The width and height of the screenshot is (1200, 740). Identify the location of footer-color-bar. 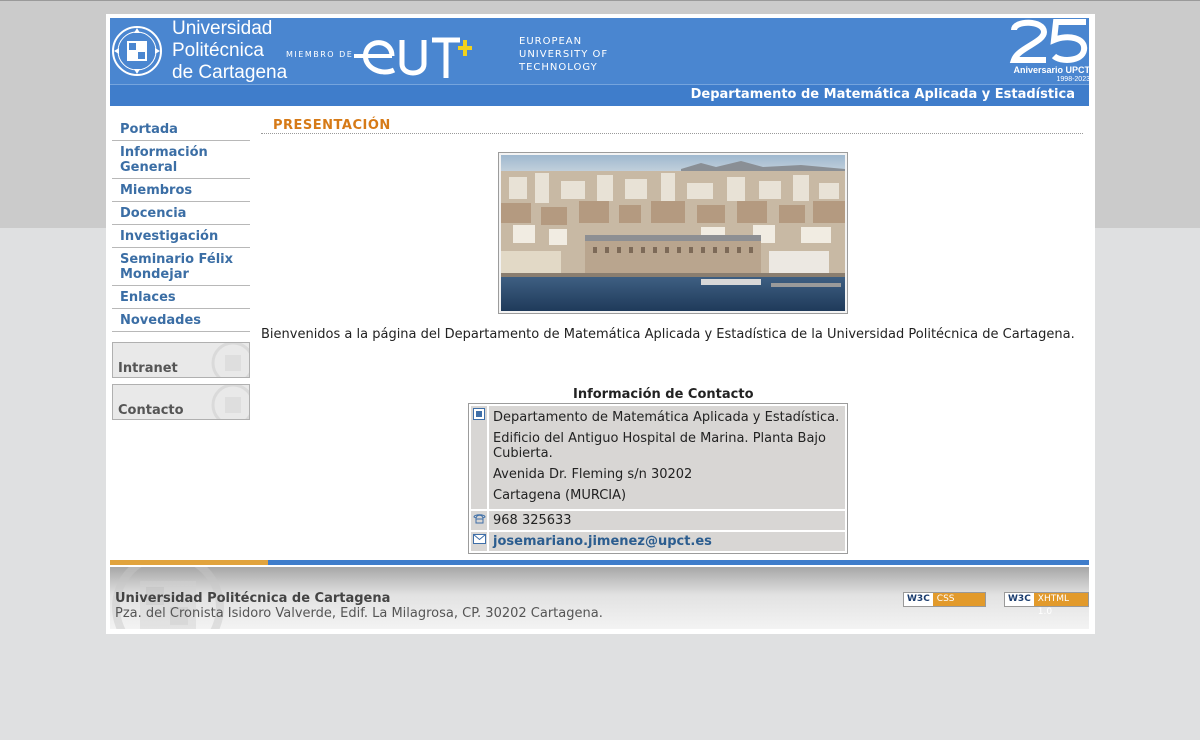
(599, 562).